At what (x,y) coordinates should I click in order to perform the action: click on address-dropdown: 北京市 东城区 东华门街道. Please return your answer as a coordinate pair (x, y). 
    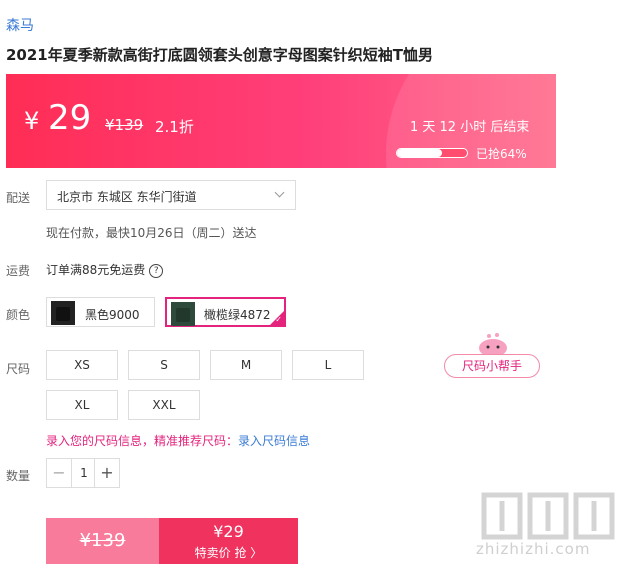
    Looking at the image, I should click on (171, 195).